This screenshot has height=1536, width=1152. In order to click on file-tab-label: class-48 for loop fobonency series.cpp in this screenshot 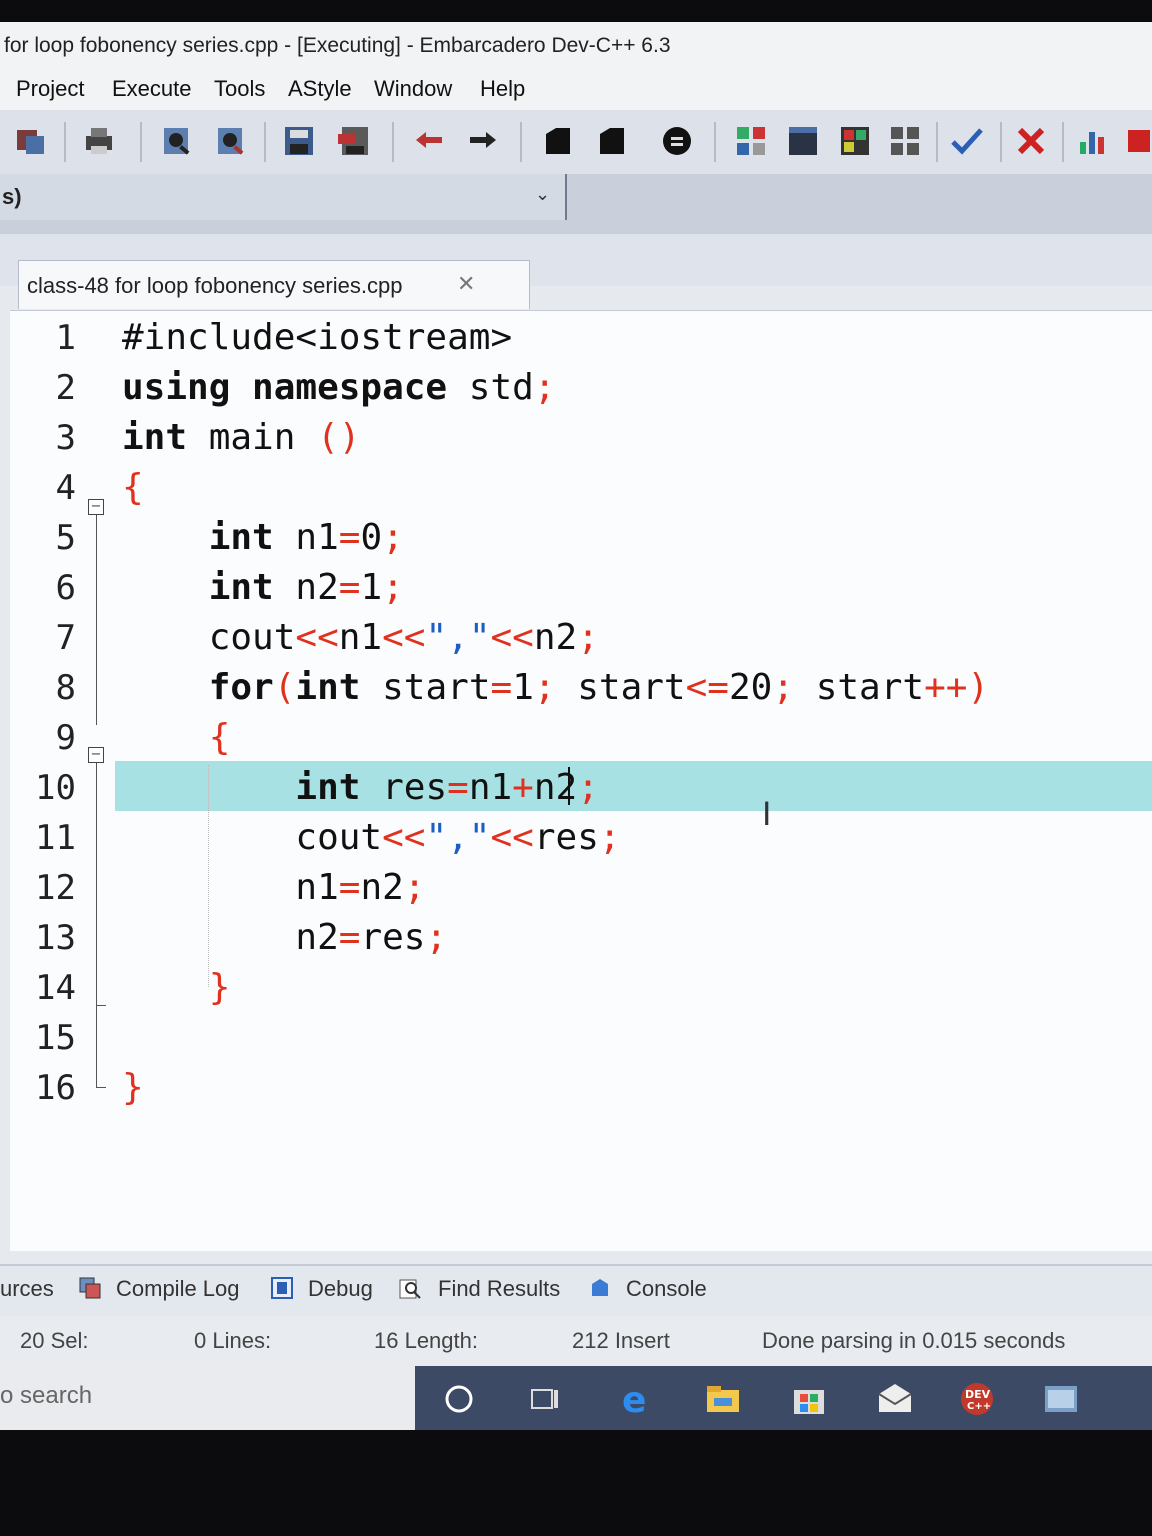, I will do `click(215, 285)`.